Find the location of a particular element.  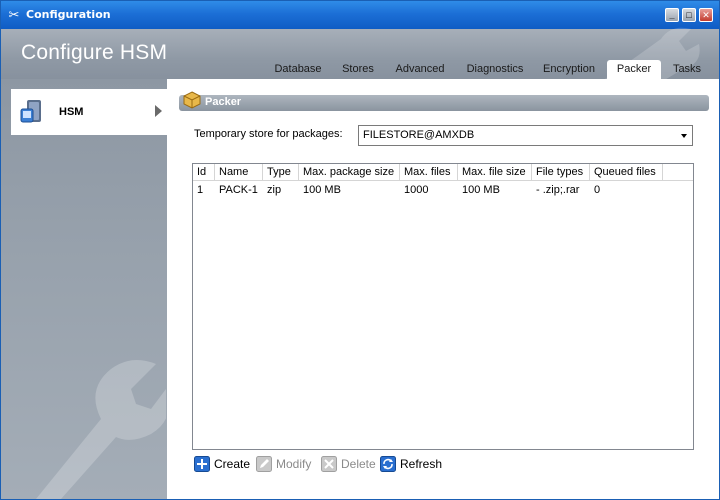

sidebar-item-hsm: HSM is located at coordinates (89, 112).